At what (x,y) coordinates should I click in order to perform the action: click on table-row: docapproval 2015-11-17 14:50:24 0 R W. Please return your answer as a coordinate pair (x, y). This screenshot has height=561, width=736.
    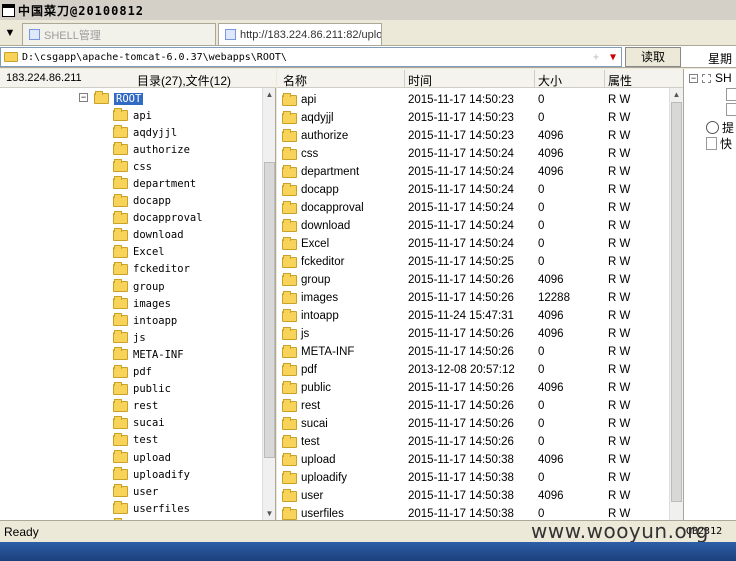
    Looking at the image, I should click on (473, 208).